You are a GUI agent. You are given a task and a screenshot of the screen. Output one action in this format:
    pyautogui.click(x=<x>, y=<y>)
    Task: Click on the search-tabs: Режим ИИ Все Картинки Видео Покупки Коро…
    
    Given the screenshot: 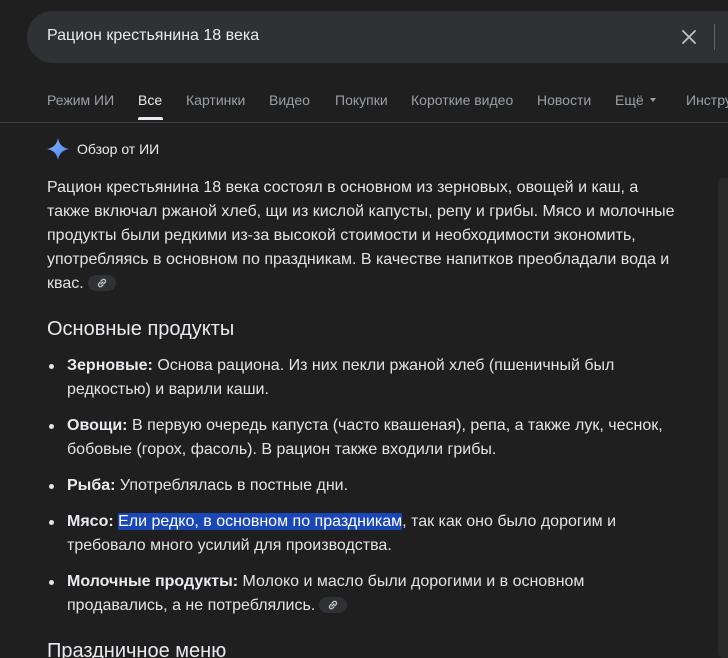 What is the action you would take?
    pyautogui.click(x=364, y=101)
    